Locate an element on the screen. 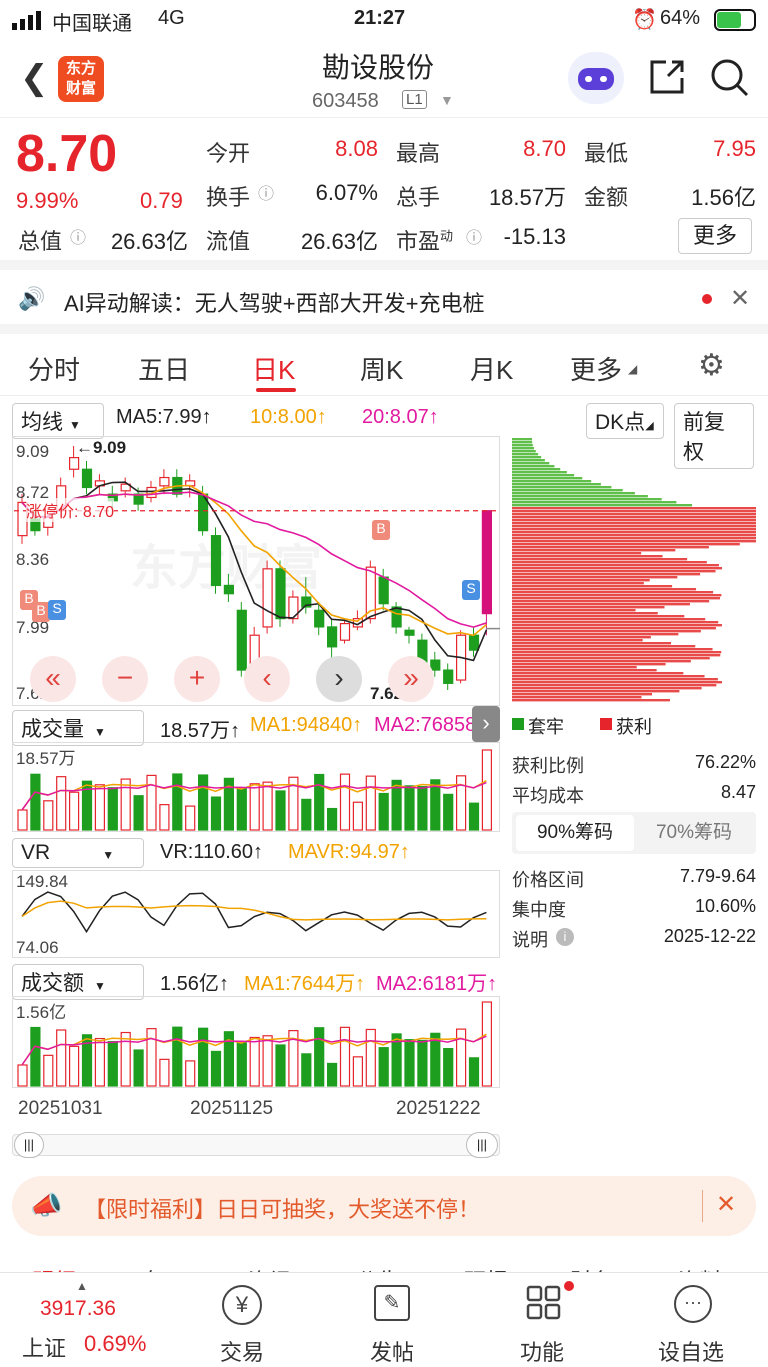 The width and height of the screenshot is (768, 1367). index-value: 3917.36 is located at coordinates (78, 1309).